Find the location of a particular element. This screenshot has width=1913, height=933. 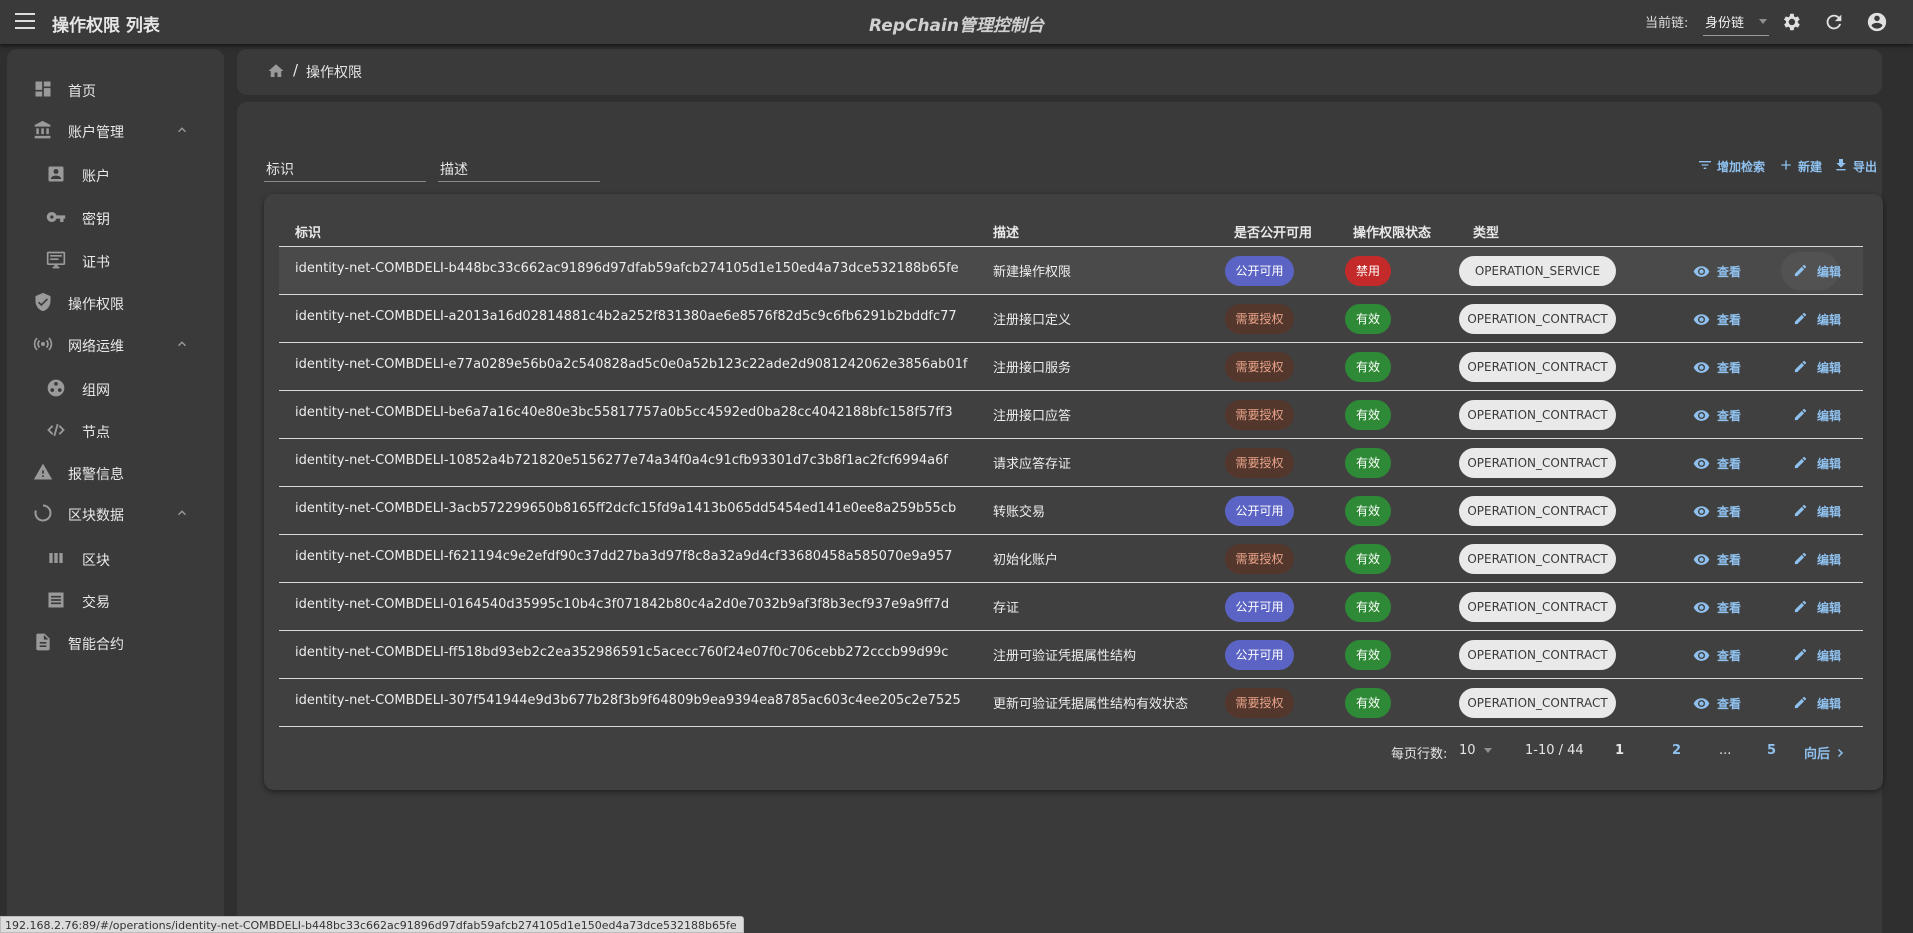

export-button: 导出 is located at coordinates (1856, 166).